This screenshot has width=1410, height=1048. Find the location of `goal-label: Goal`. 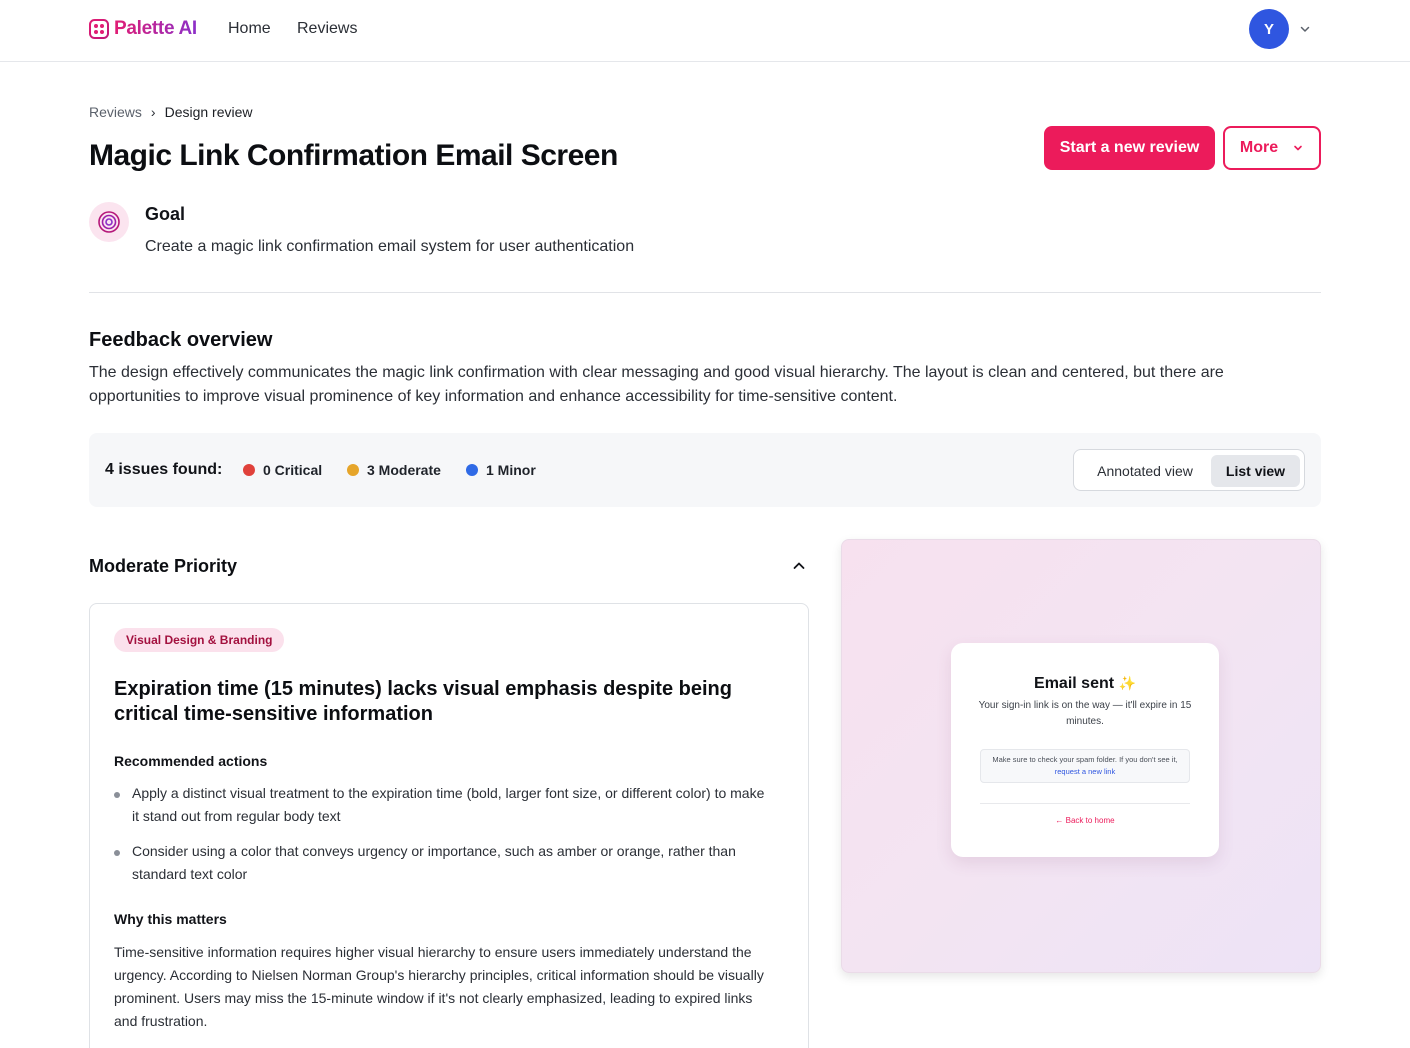

goal-label: Goal is located at coordinates (165, 214).